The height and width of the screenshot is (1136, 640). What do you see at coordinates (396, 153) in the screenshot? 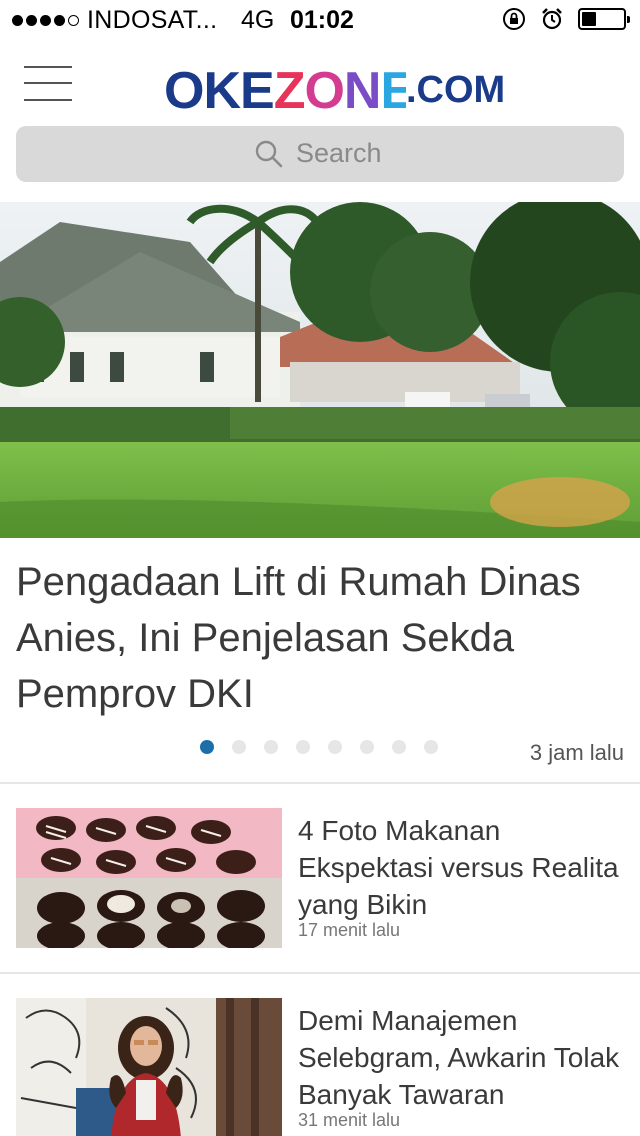
I see `search-input` at bounding box center [396, 153].